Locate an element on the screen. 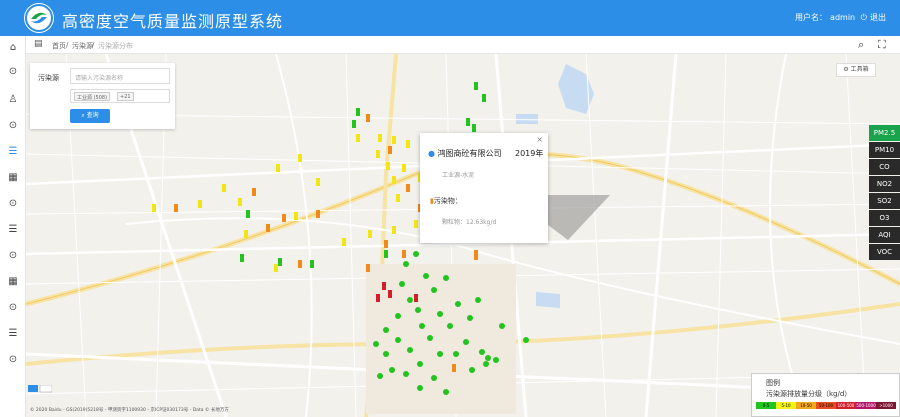 The width and height of the screenshot is (900, 417). app-header: 高密度空气质量监测原型系统 用户名： admin ⏻ 退出 is located at coordinates (450, 18).